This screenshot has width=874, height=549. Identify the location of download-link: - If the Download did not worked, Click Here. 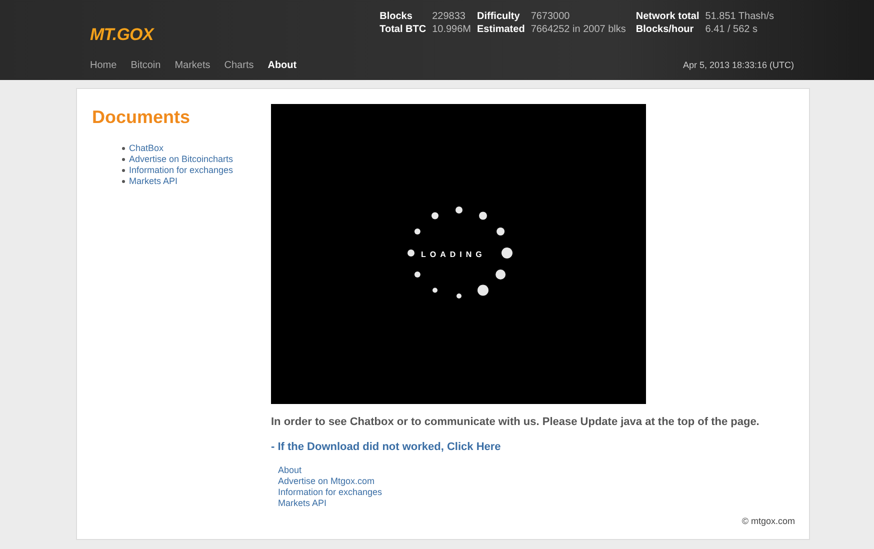
(533, 446).